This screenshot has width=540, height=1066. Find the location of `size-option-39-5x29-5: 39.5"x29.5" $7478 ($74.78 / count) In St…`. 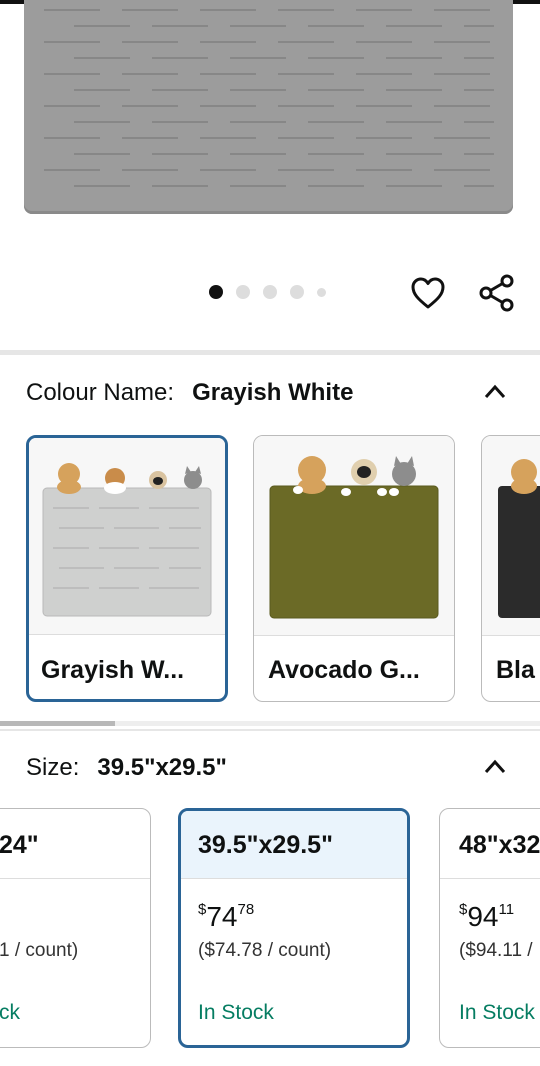

size-option-39-5x29-5: 39.5"x29.5" $7478 ($74.78 / count) In St… is located at coordinates (294, 928).